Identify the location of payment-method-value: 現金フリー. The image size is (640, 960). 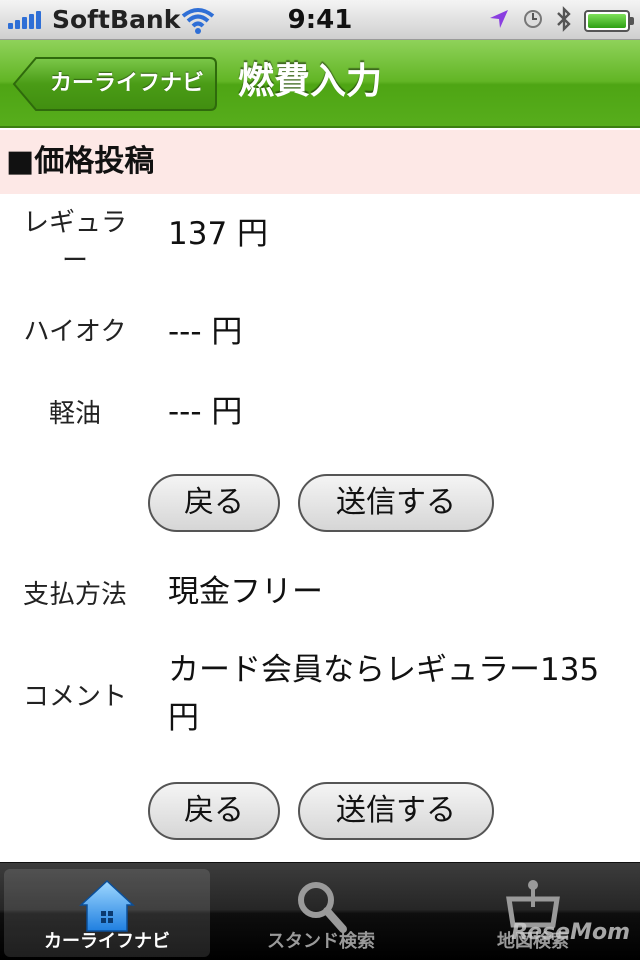
(245, 592).